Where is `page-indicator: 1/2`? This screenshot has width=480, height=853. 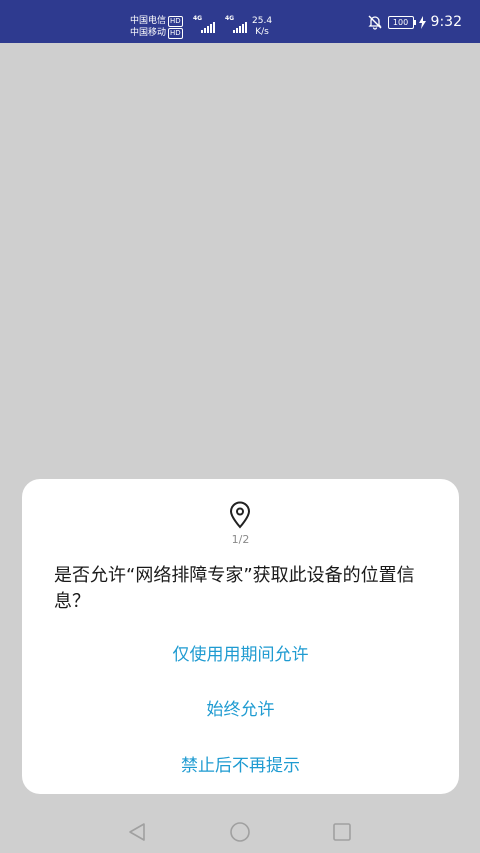
page-indicator: 1/2 is located at coordinates (240, 539).